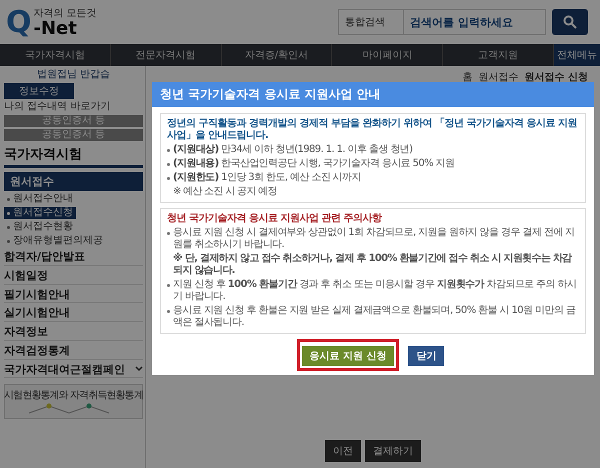 This screenshot has width=600, height=468. I want to click on info-note: ※ 예산 소진 시 공지 예정, so click(225, 192).